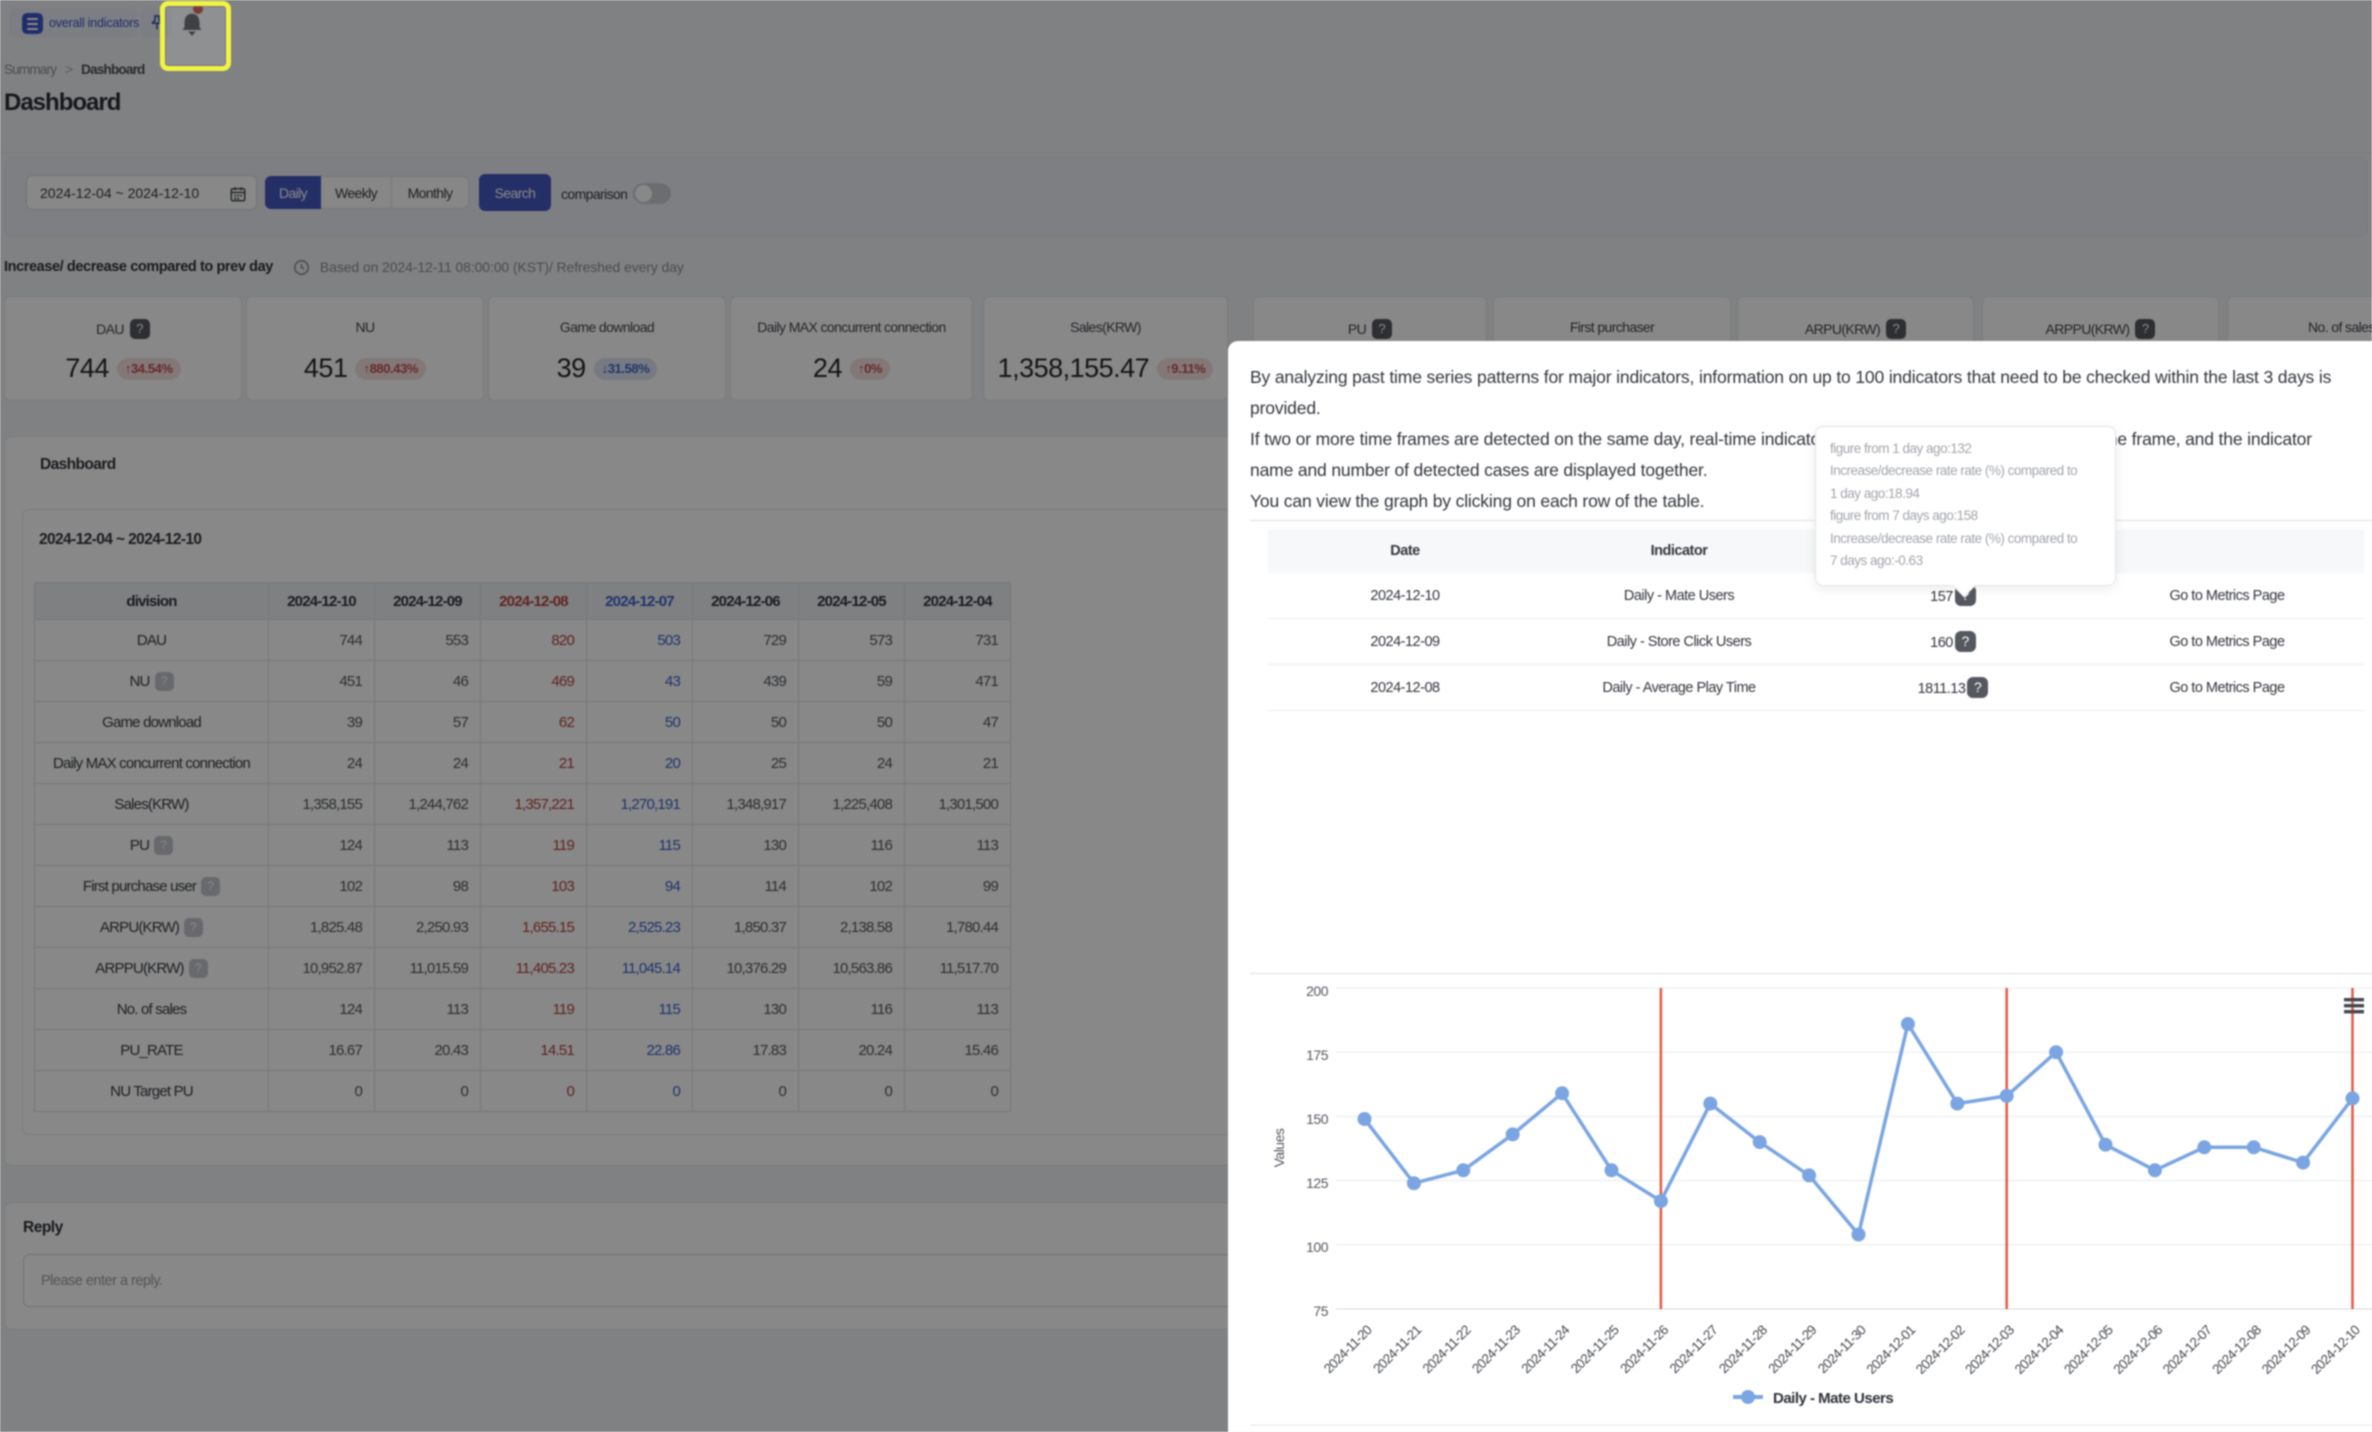  What do you see at coordinates (1792, 1349) in the screenshot?
I see `svg-text: 2024-11-29` at bounding box center [1792, 1349].